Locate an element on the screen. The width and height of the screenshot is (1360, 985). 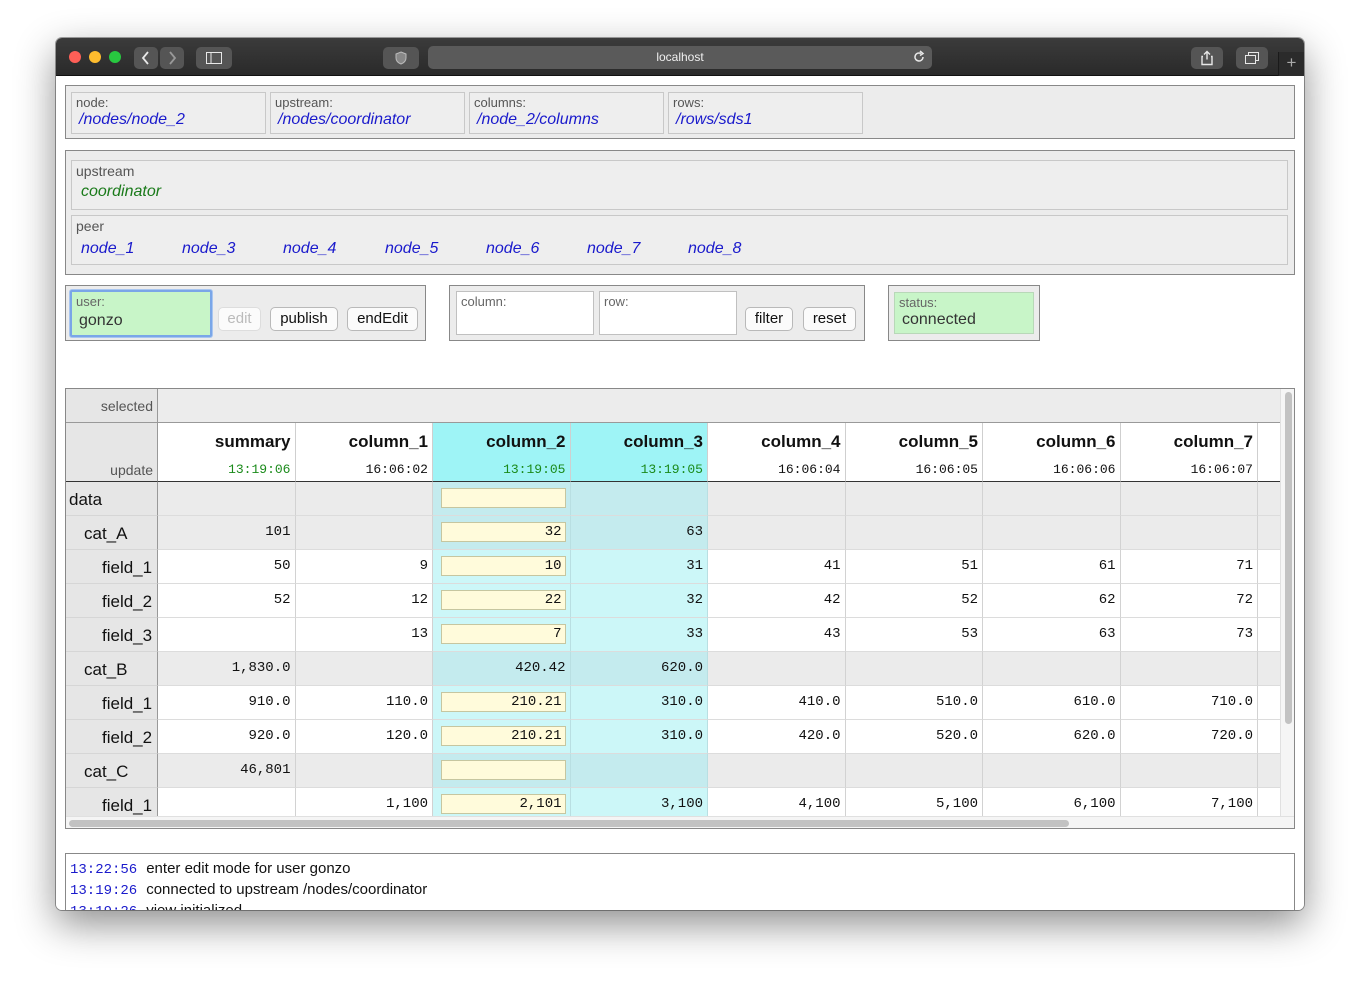
node-field: node: /nodes/node_2 is located at coordinates (168, 113).